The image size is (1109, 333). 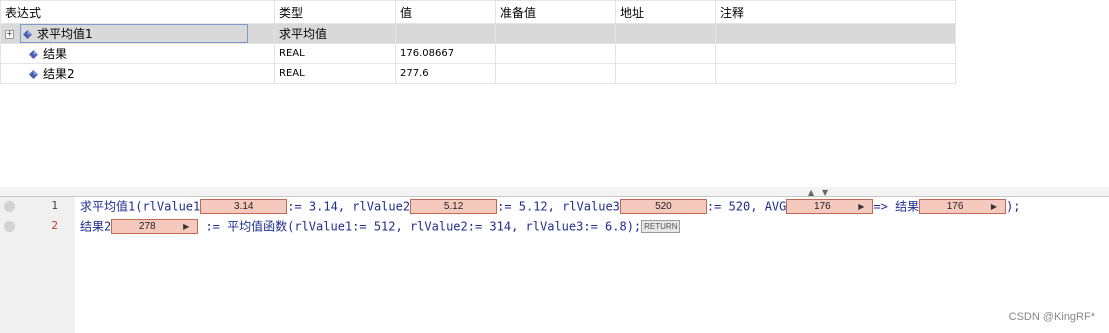 I want to click on value-cell: 176.08667, so click(x=445, y=53).